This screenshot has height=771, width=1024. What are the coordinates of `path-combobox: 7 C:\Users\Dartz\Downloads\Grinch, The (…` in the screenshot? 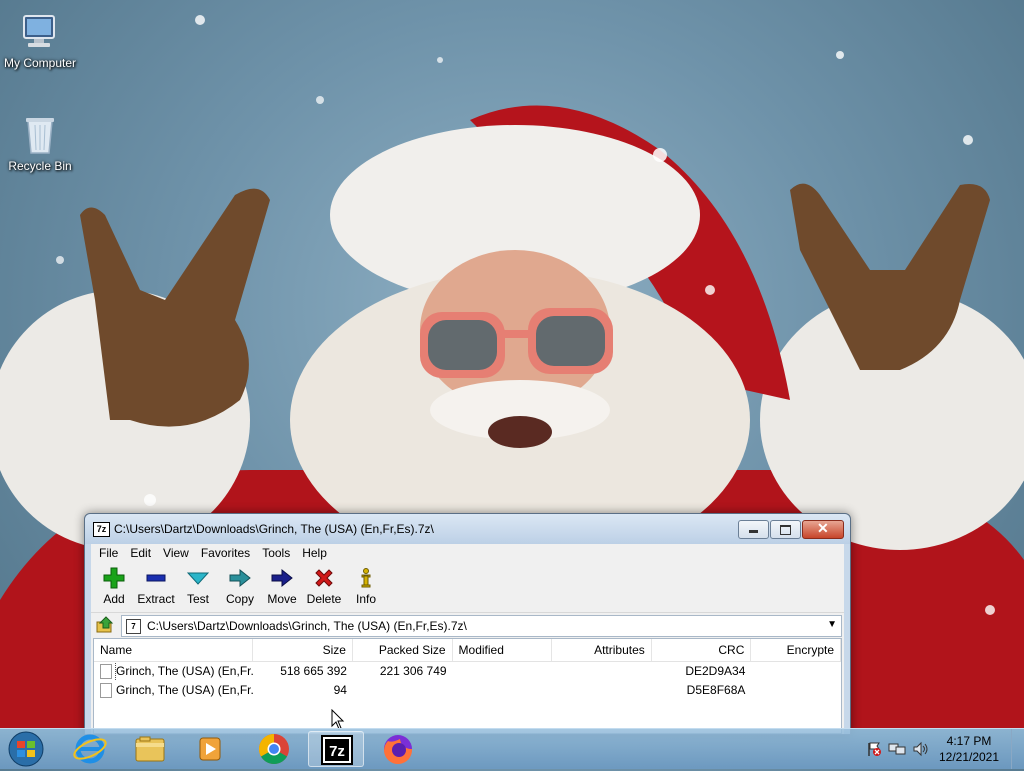 It's located at (481, 626).